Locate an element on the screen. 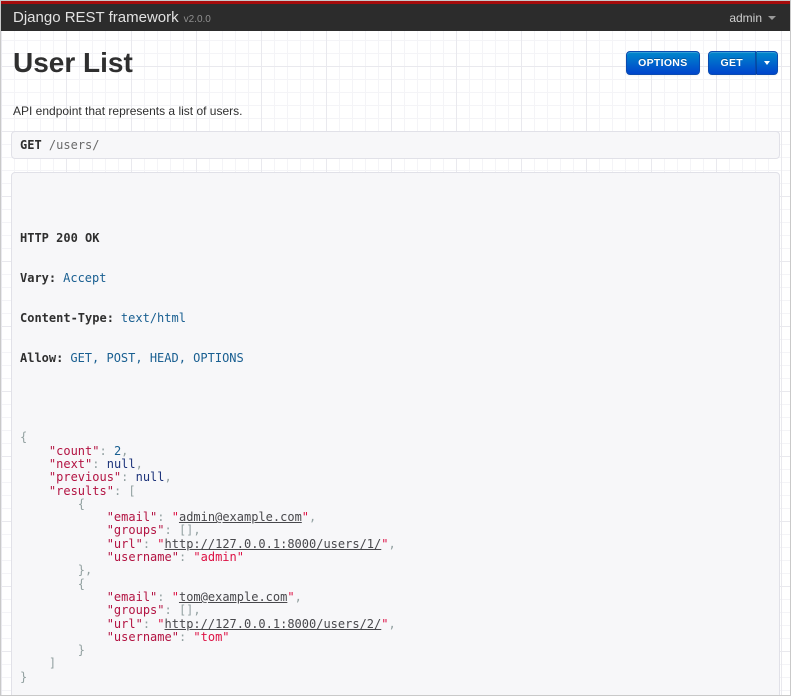 This screenshot has height=696, width=791. json-link: http://127.0.0.1:8000/users/1/ is located at coordinates (273, 544).